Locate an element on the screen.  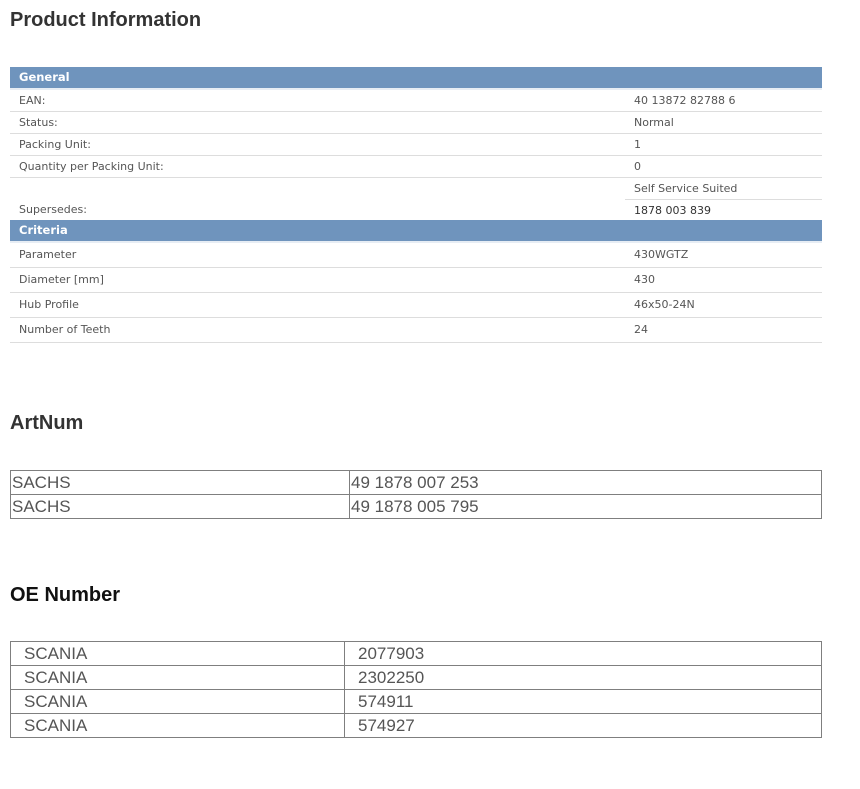
table-row: SCANIA 2077903 is located at coordinates (416, 653).